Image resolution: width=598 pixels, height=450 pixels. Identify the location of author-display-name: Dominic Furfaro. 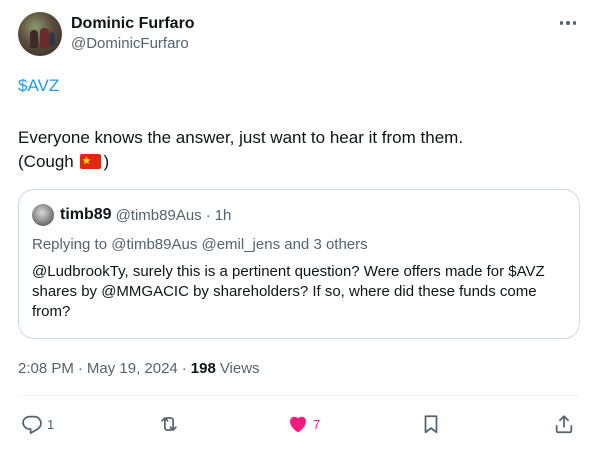
(133, 24).